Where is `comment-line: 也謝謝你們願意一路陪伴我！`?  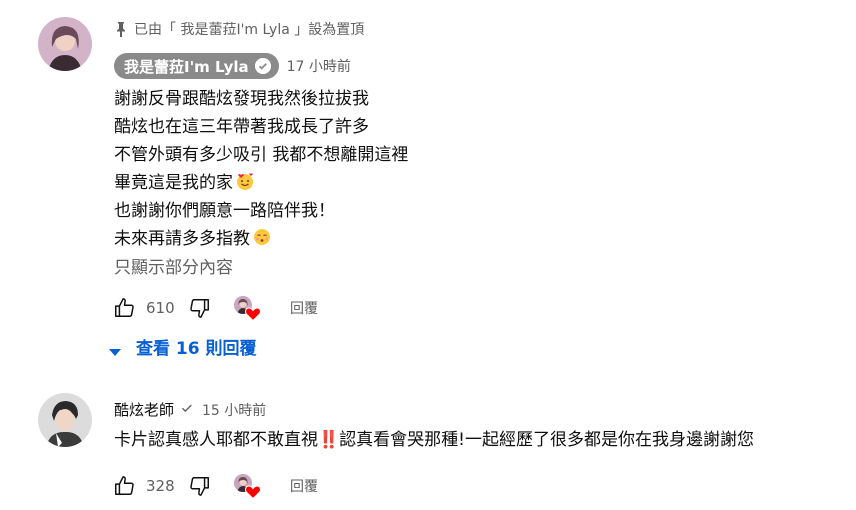 comment-line: 也謝謝你們願意一路陪伴我！ is located at coordinates (224, 211).